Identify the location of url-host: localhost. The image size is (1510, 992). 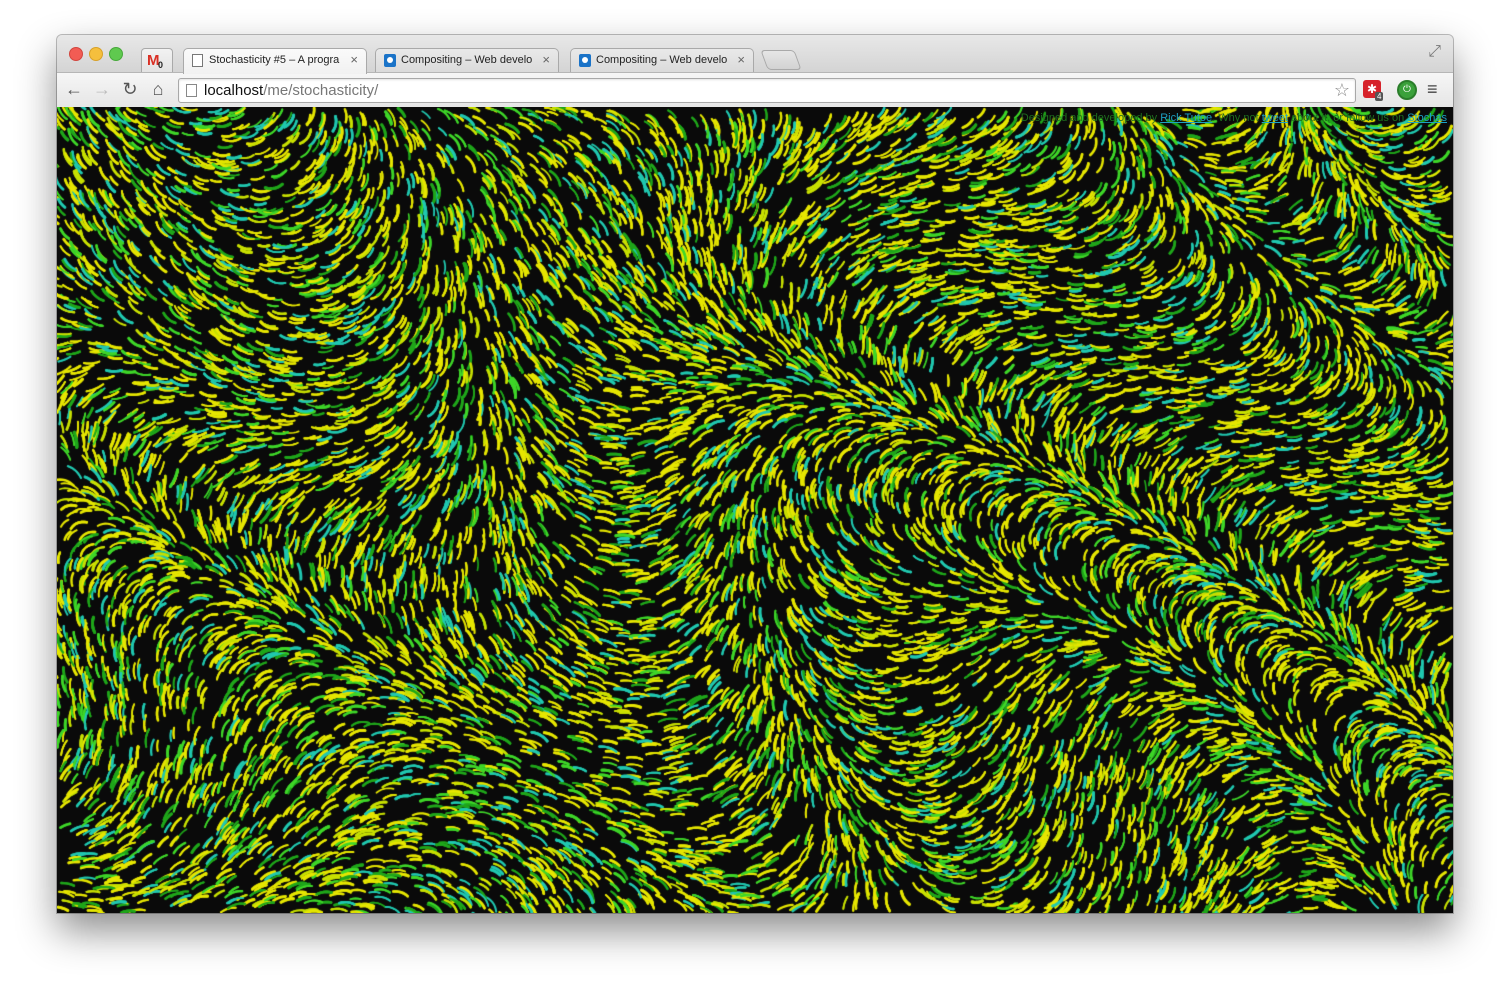
(234, 90).